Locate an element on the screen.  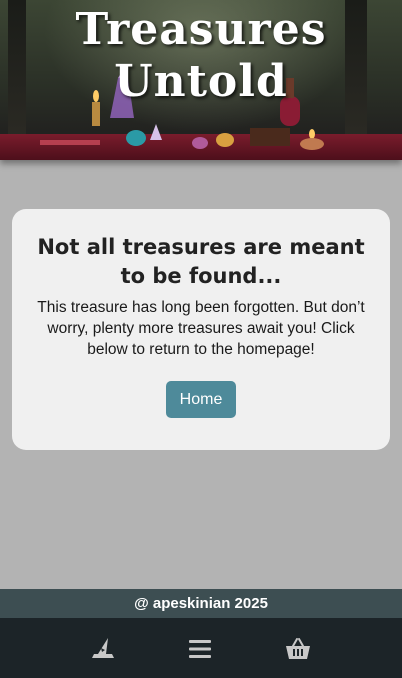
home-button: Home is located at coordinates (201, 399).